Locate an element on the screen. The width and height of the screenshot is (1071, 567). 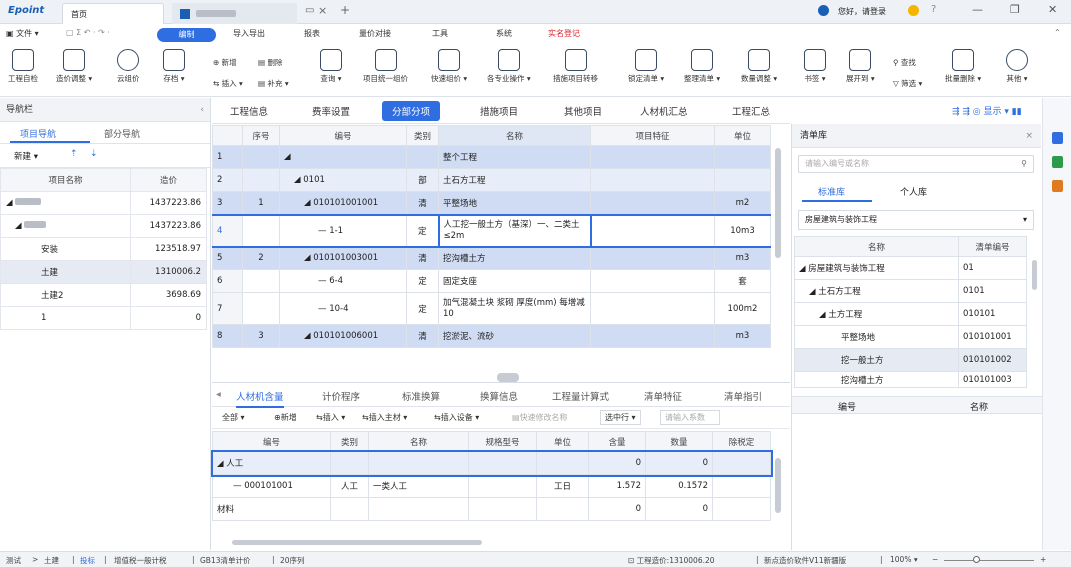
find-button: ⚲ 查找 is located at coordinates (904, 62).